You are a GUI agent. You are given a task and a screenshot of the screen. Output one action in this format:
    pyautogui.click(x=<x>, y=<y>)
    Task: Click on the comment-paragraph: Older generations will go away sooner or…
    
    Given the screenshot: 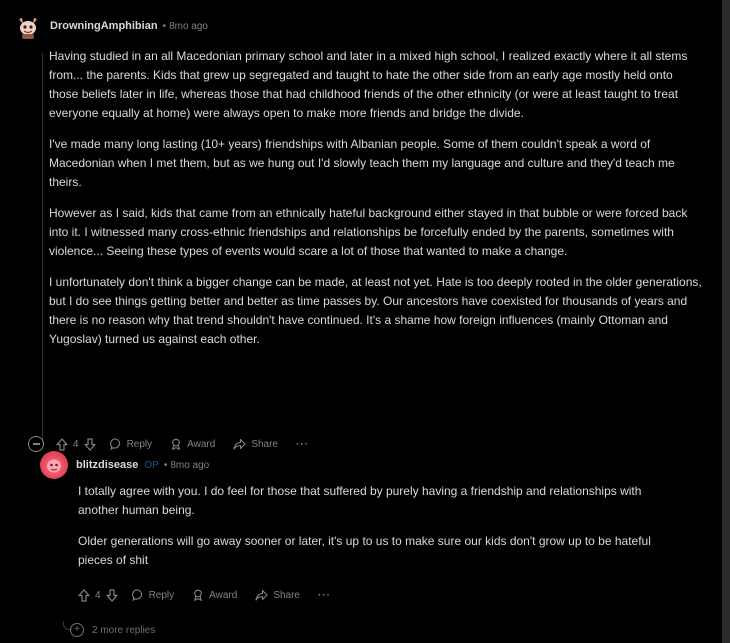 What is the action you would take?
    pyautogui.click(x=364, y=550)
    